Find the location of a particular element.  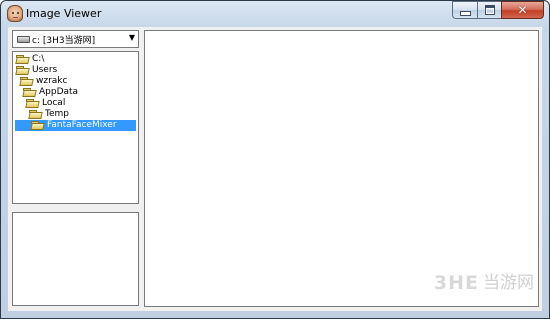

close-icon: ✕ is located at coordinates (522, 10).